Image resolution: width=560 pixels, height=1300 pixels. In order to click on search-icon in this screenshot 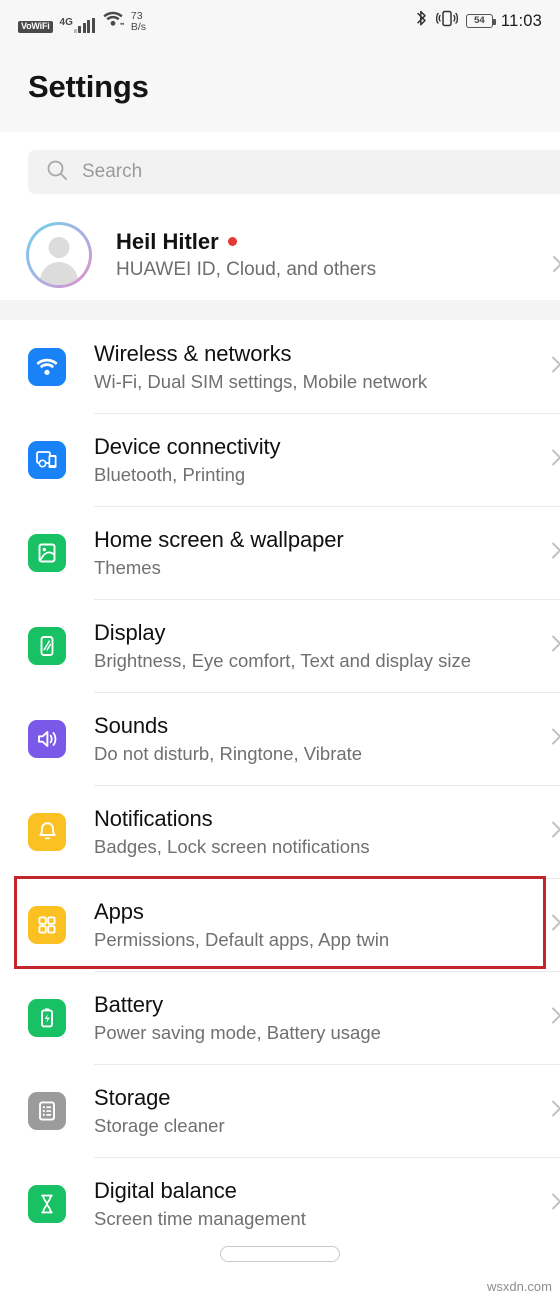, I will do `click(57, 172)`.